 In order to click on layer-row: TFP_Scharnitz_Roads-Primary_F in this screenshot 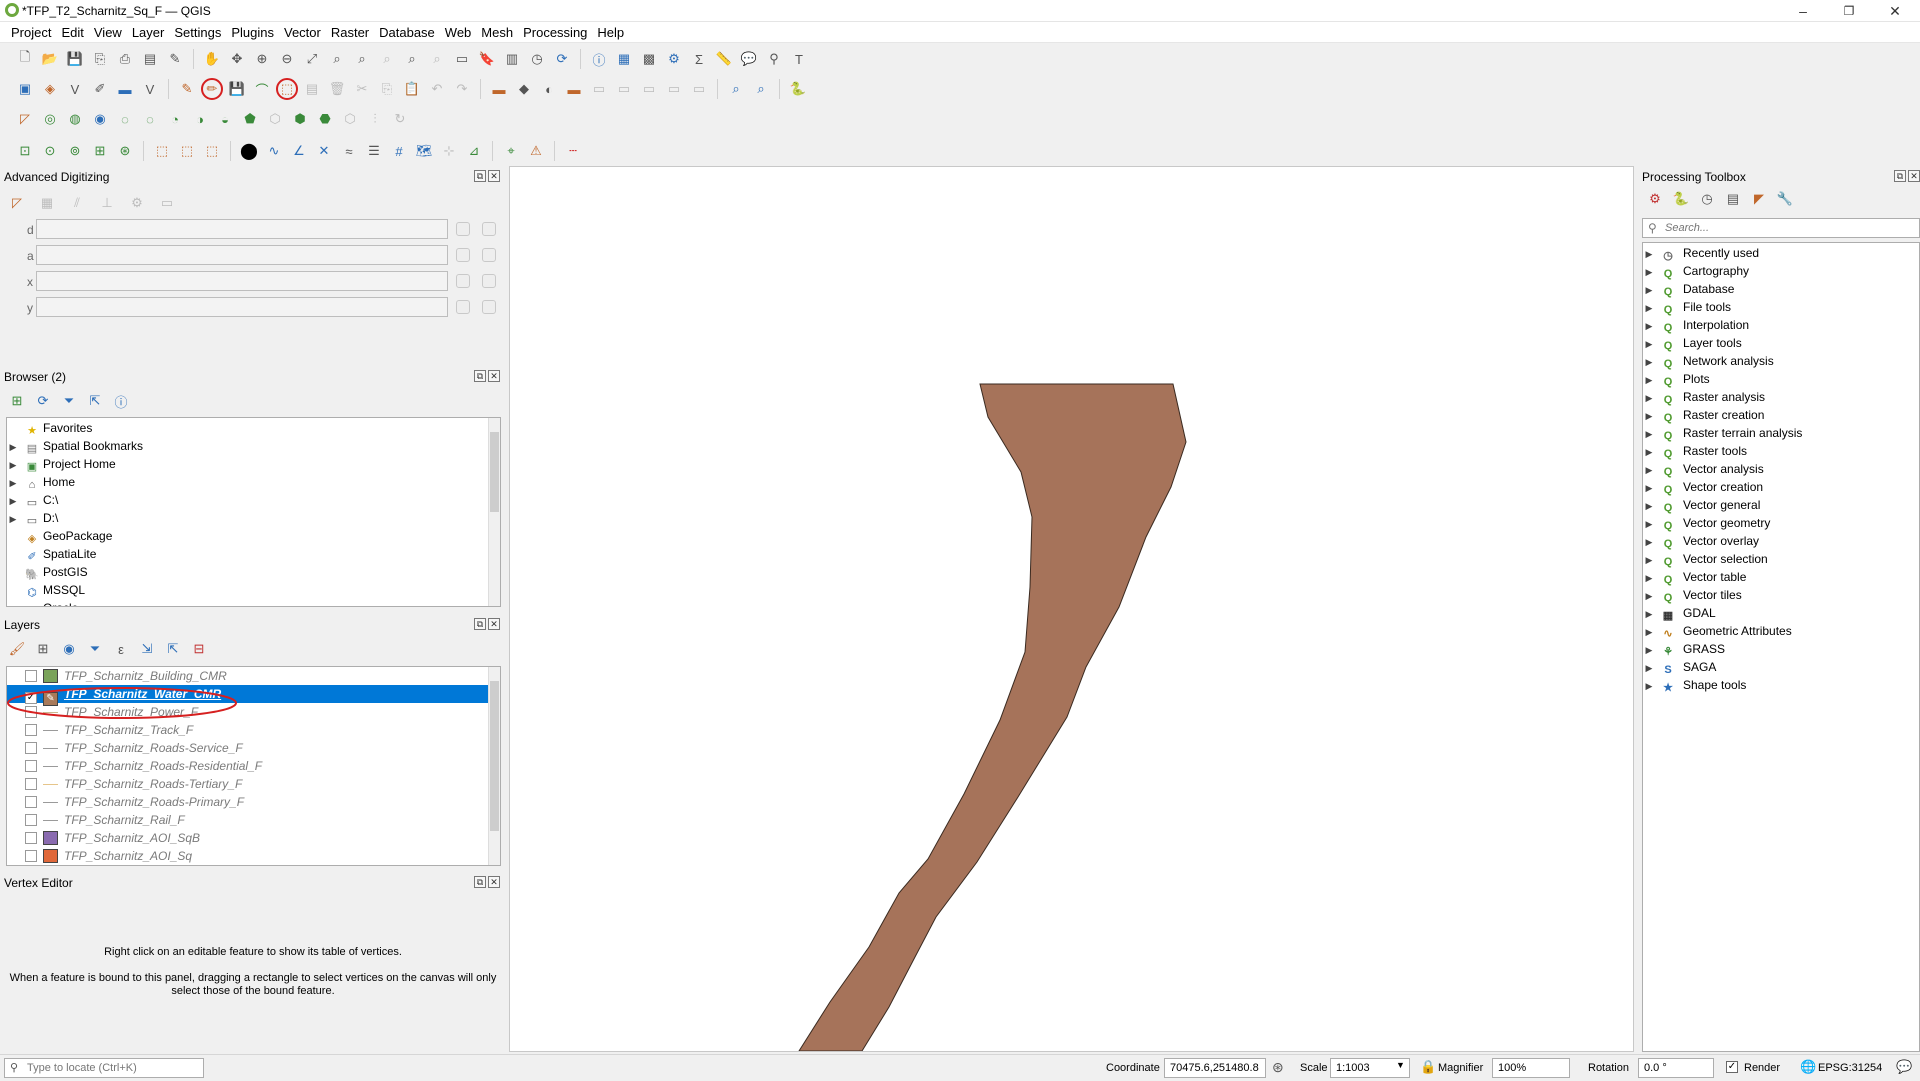, I will do `click(247, 802)`.